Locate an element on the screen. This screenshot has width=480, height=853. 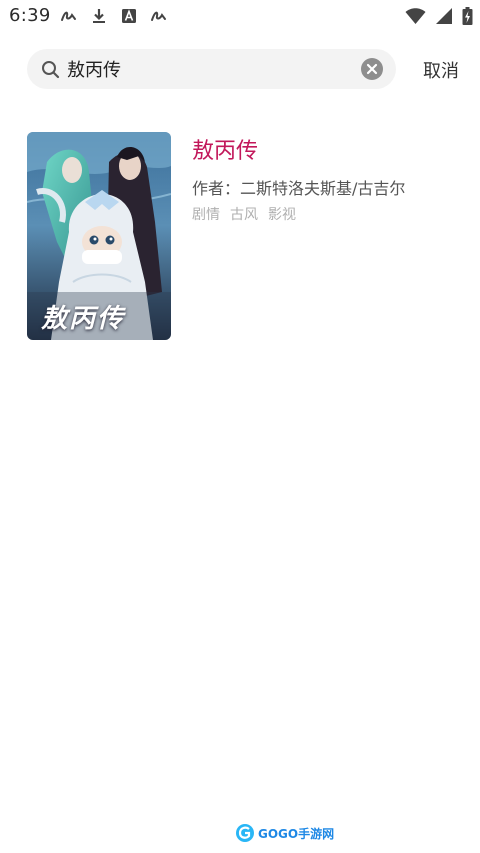
status-bar: 6:39 is located at coordinates (240, 16).